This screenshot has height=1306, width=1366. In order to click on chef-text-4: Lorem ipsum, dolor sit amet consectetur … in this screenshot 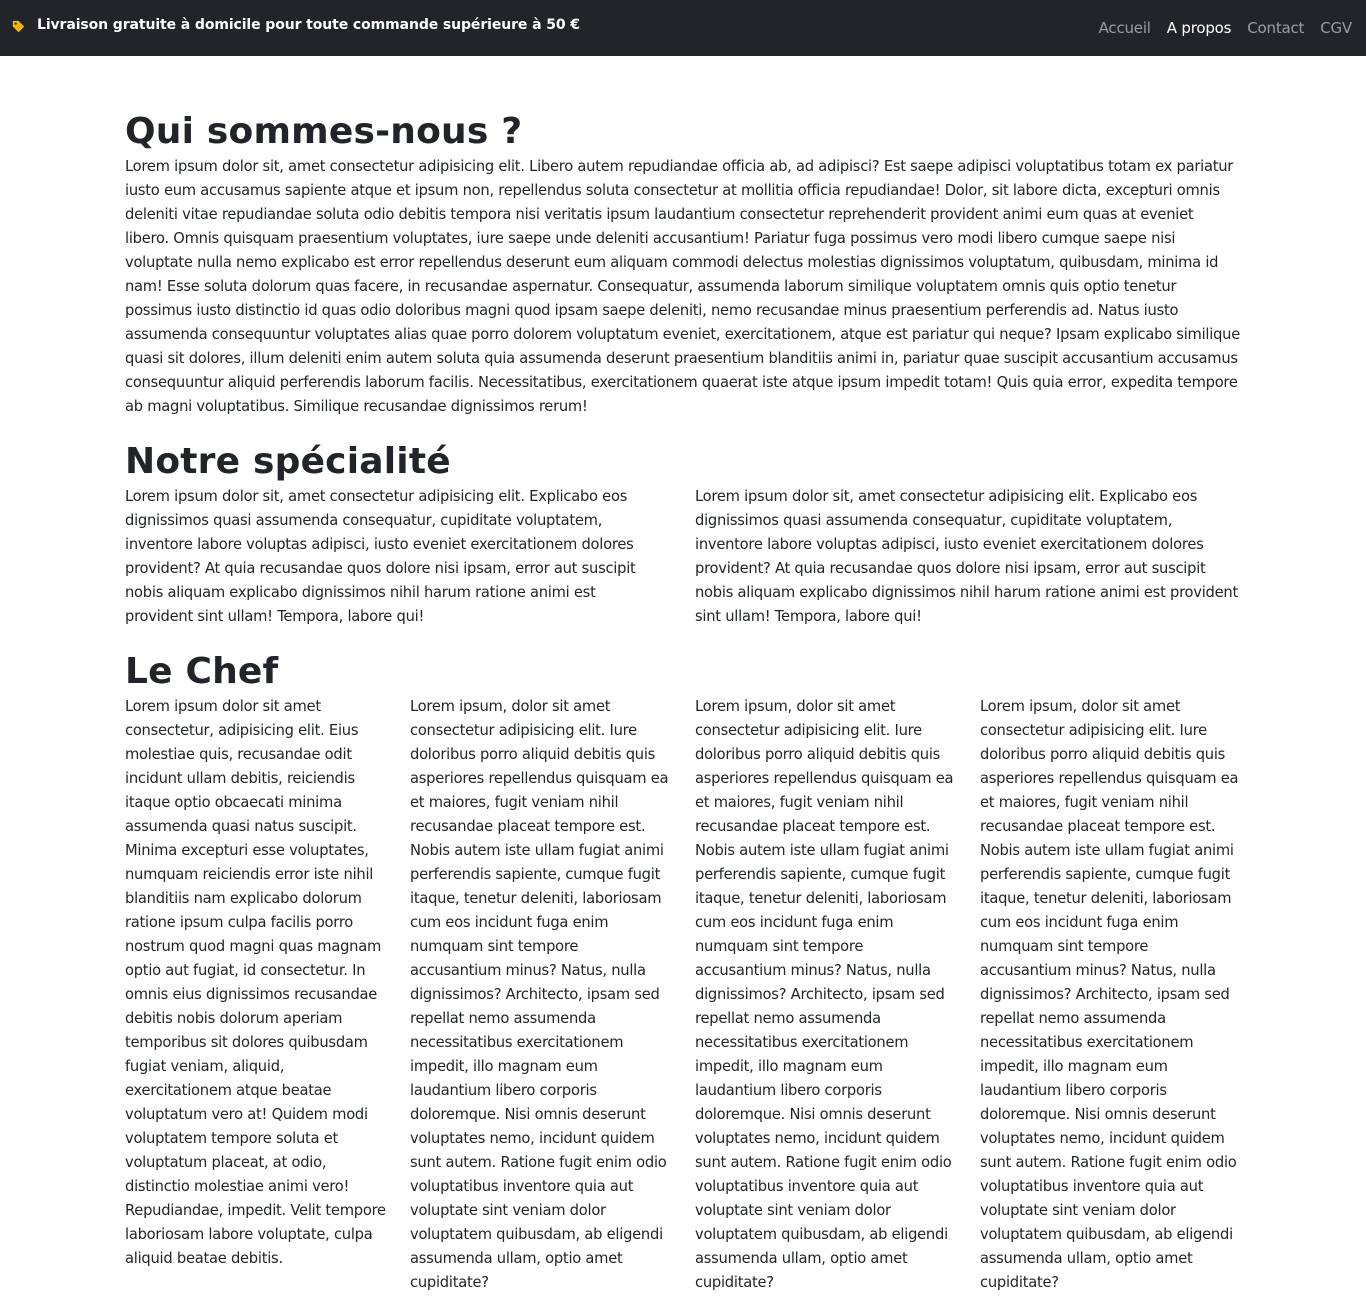, I will do `click(1109, 994)`.